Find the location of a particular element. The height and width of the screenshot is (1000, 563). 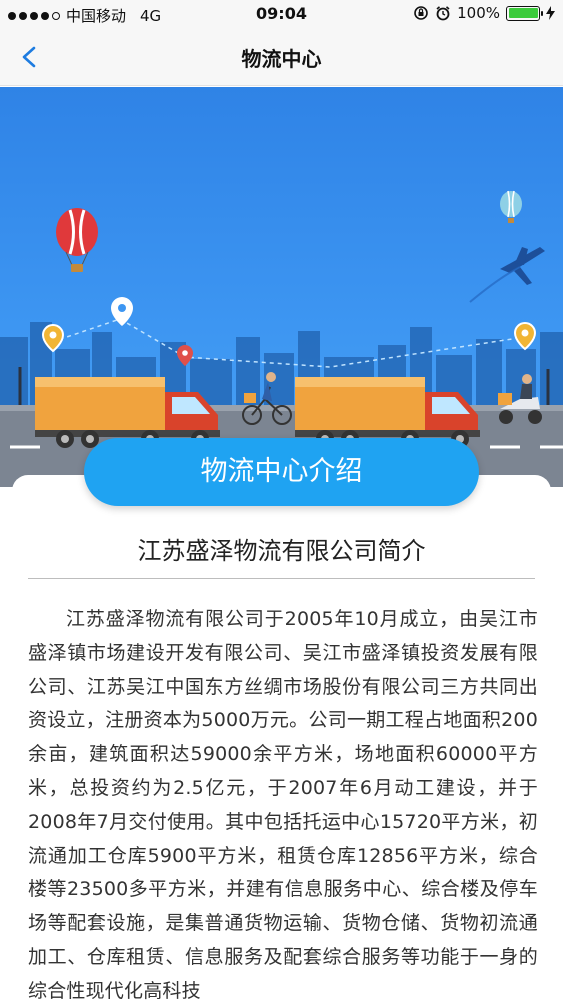

battery-icon is located at coordinates (524, 13).